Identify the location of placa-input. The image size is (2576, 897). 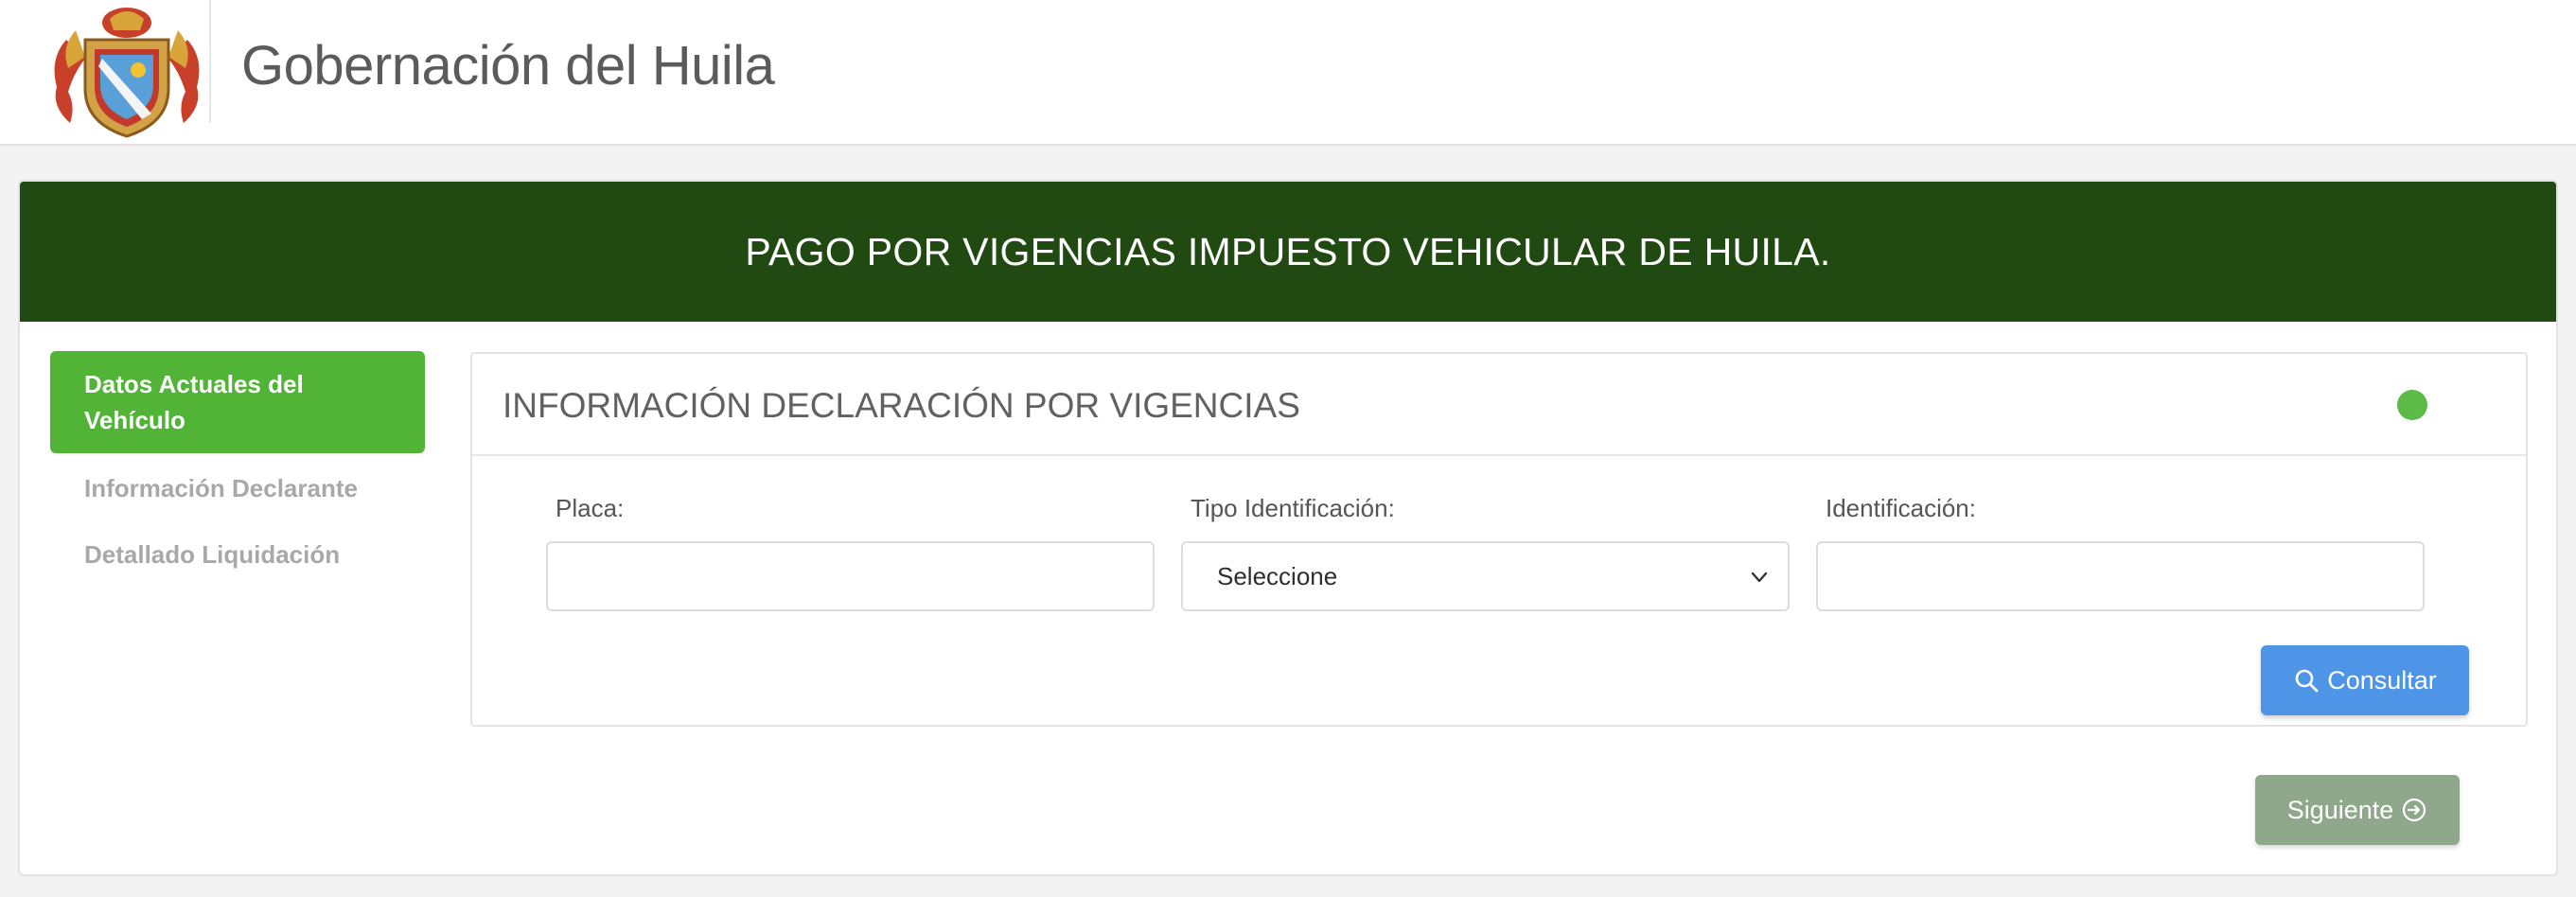
(850, 576).